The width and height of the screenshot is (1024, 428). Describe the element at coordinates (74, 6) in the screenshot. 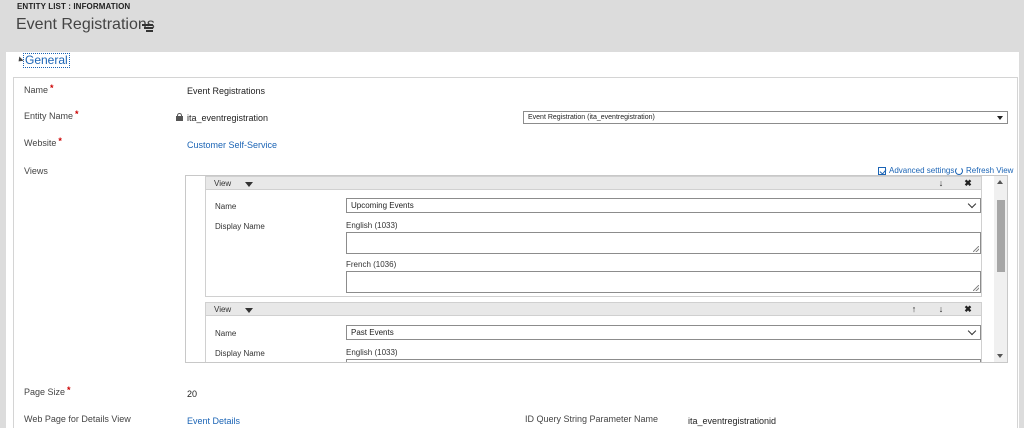

I see `entity-type-label: ENTITY LIST : INFORMATION` at that location.